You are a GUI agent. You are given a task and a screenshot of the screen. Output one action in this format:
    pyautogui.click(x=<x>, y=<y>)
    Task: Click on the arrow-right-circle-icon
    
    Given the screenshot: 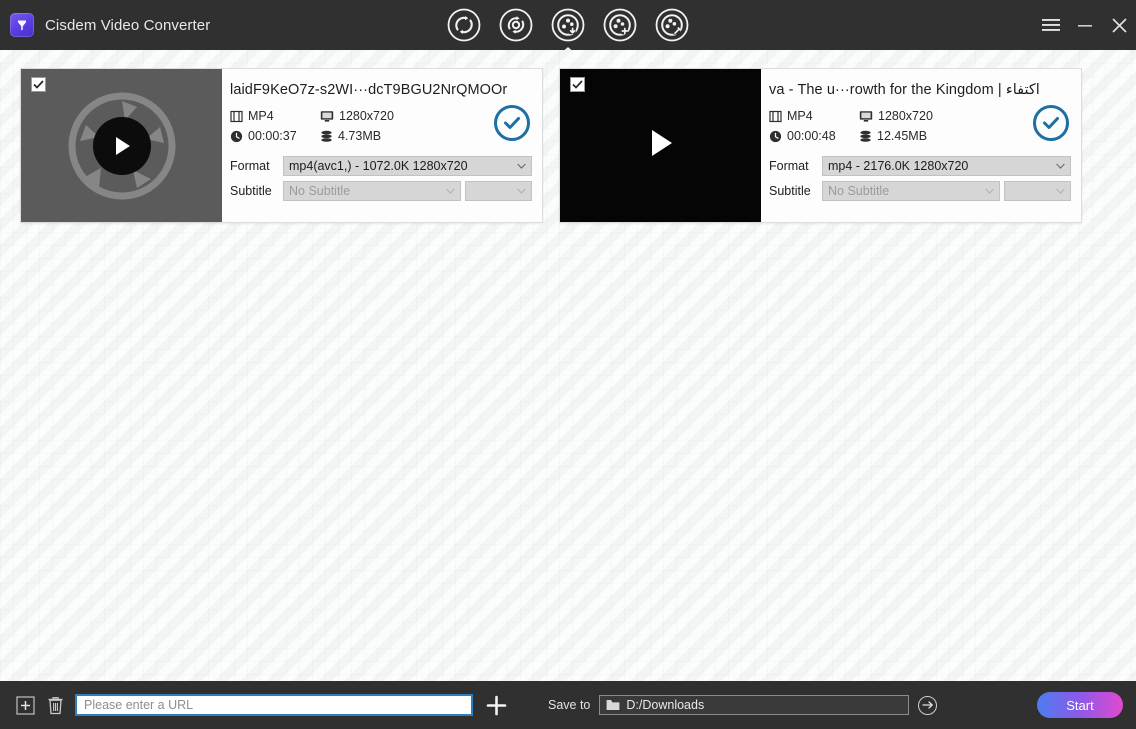 What is the action you would take?
    pyautogui.click(x=927, y=705)
    